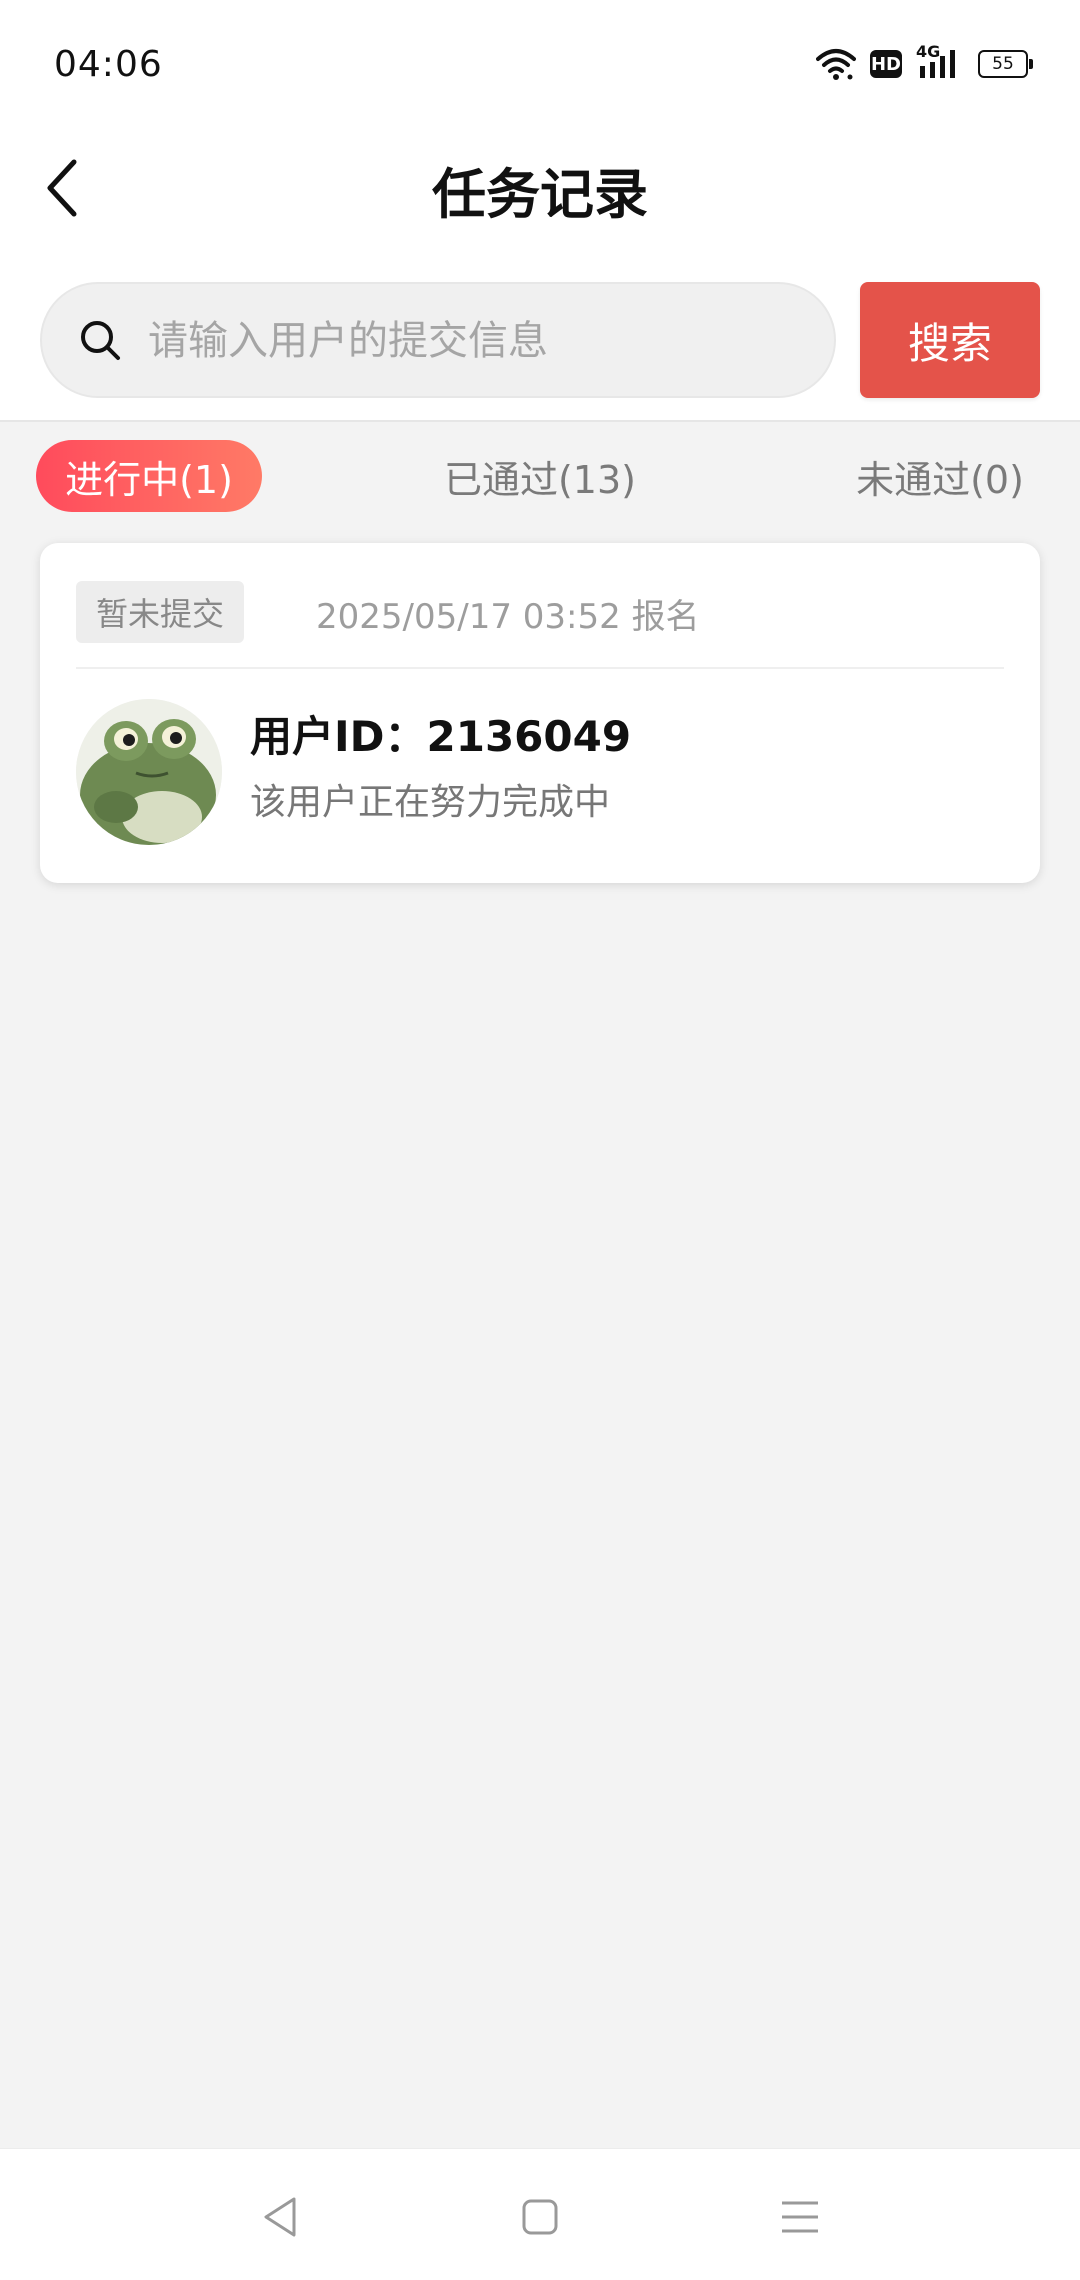 The width and height of the screenshot is (1080, 2280). I want to click on card-divider, so click(540, 668).